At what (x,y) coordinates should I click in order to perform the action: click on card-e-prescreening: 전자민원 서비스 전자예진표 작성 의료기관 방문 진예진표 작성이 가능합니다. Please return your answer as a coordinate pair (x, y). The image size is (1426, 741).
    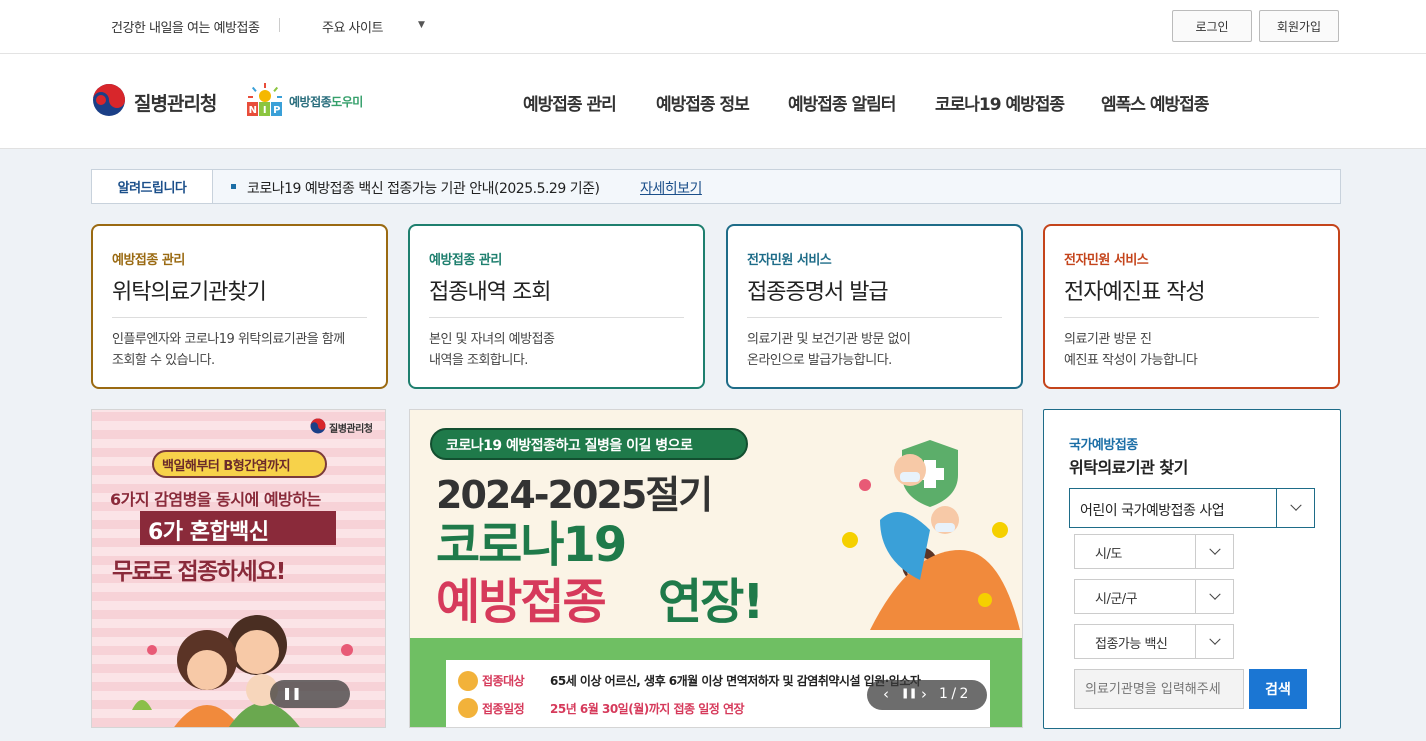
    Looking at the image, I should click on (1191, 306).